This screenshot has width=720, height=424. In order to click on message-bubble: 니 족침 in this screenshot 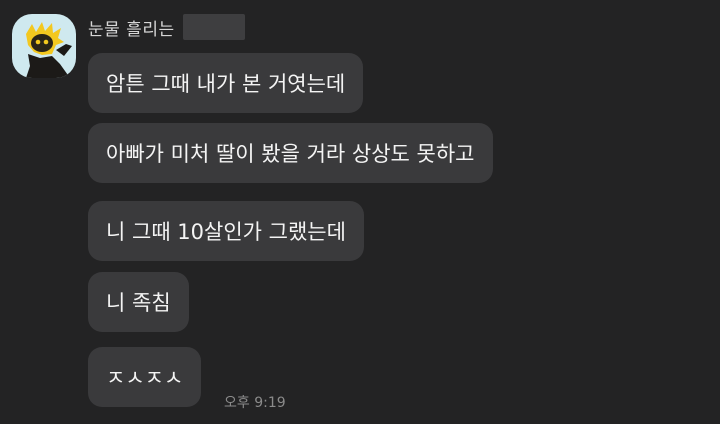, I will do `click(138, 302)`.